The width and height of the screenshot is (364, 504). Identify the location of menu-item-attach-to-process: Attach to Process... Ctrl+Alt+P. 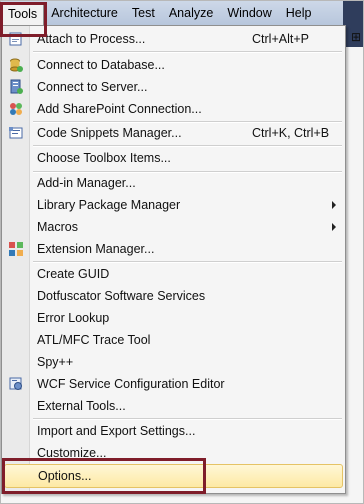
(173, 39).